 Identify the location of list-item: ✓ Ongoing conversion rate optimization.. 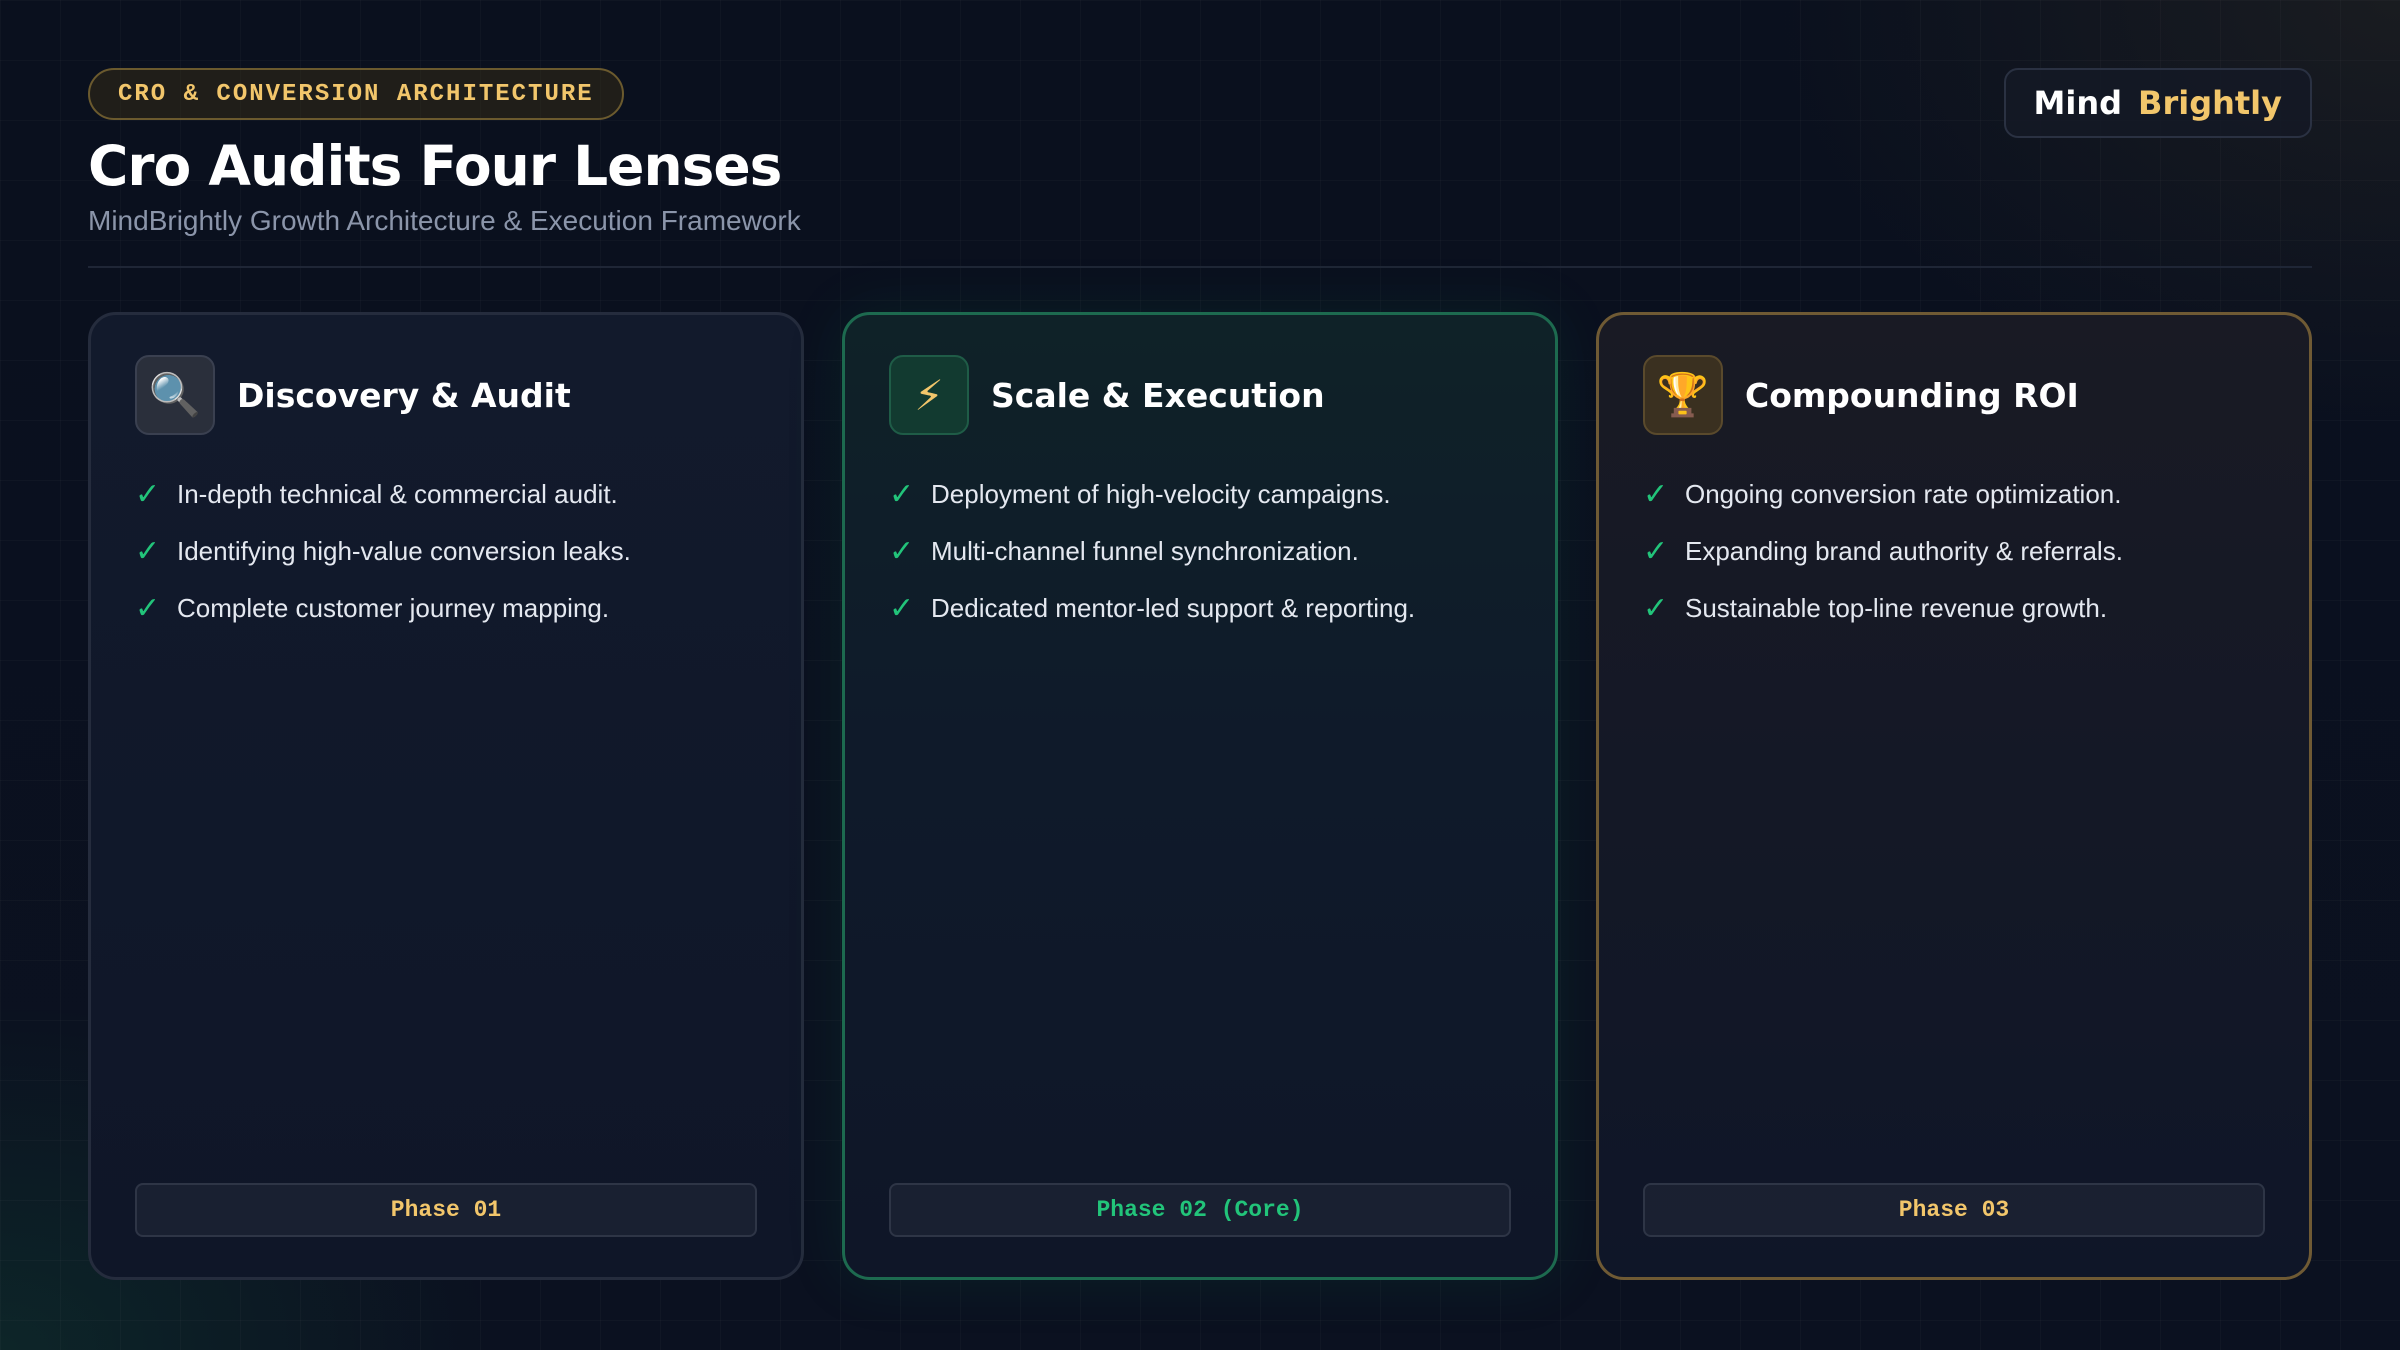
(1883, 494).